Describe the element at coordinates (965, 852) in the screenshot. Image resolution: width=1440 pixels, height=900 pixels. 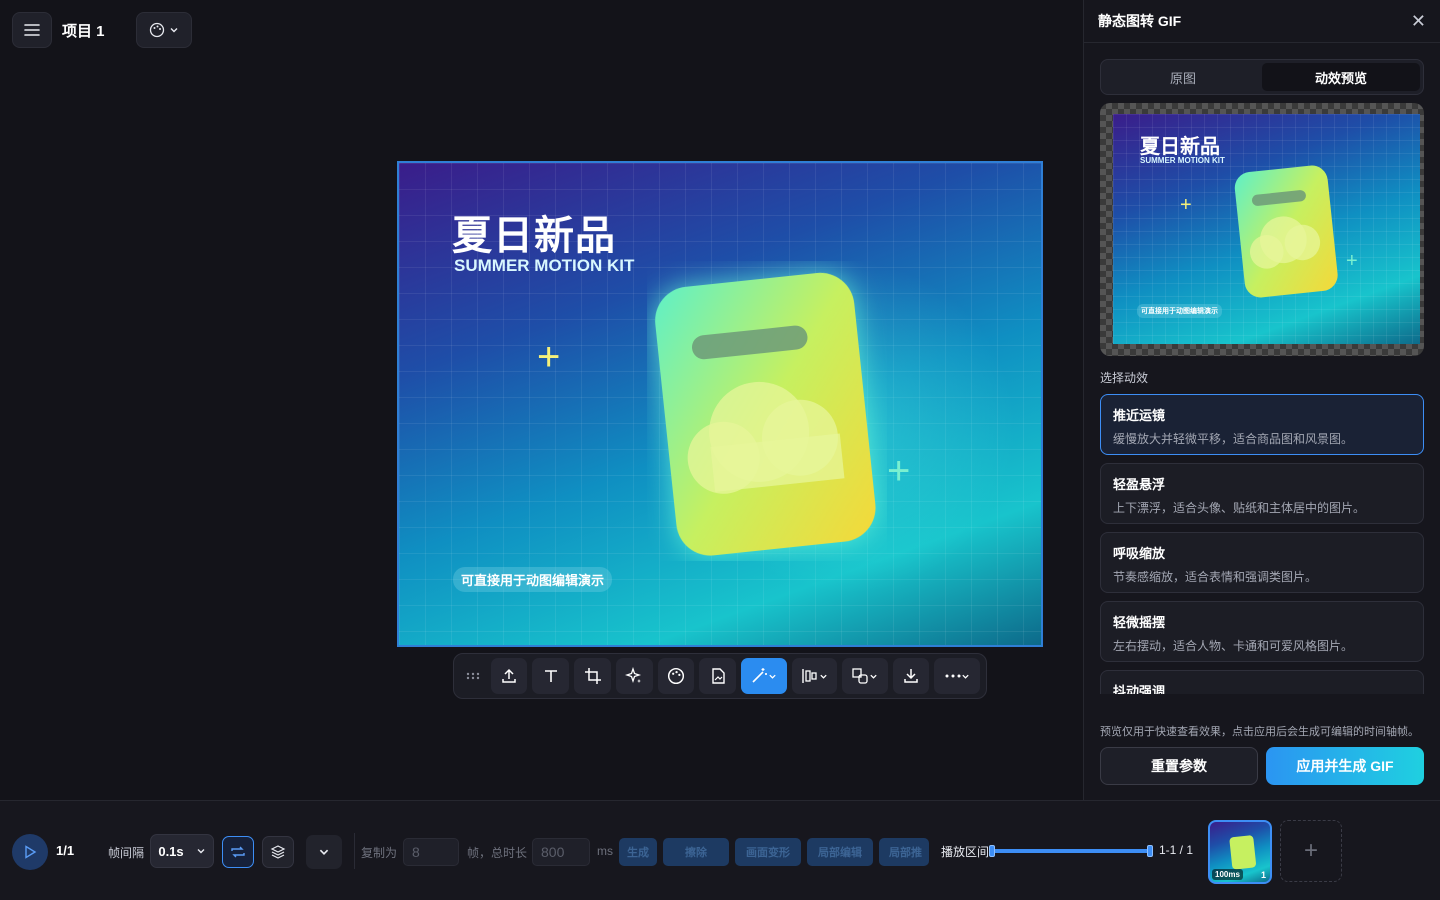
I see `play-range-label: 播放区间` at that location.